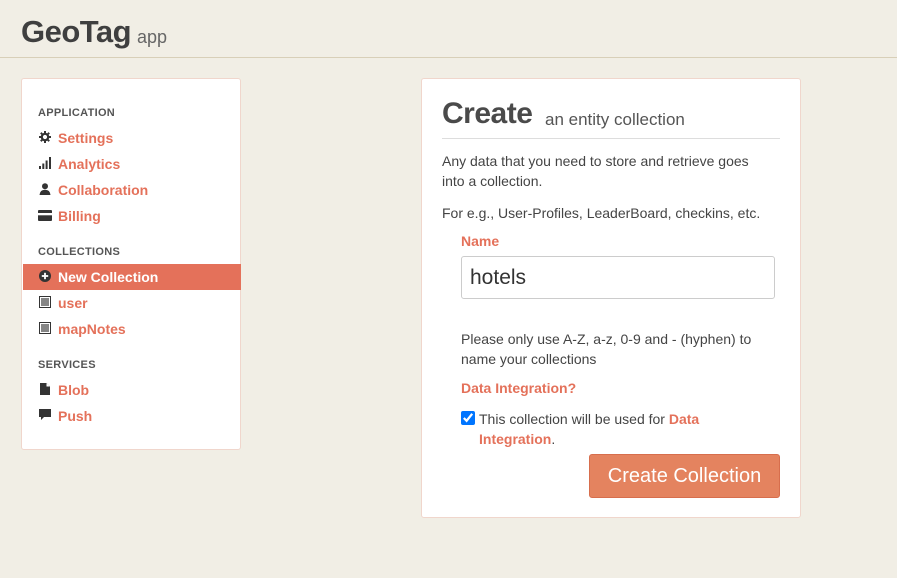  I want to click on sidebar-item-label: Collaboration, so click(103, 190).